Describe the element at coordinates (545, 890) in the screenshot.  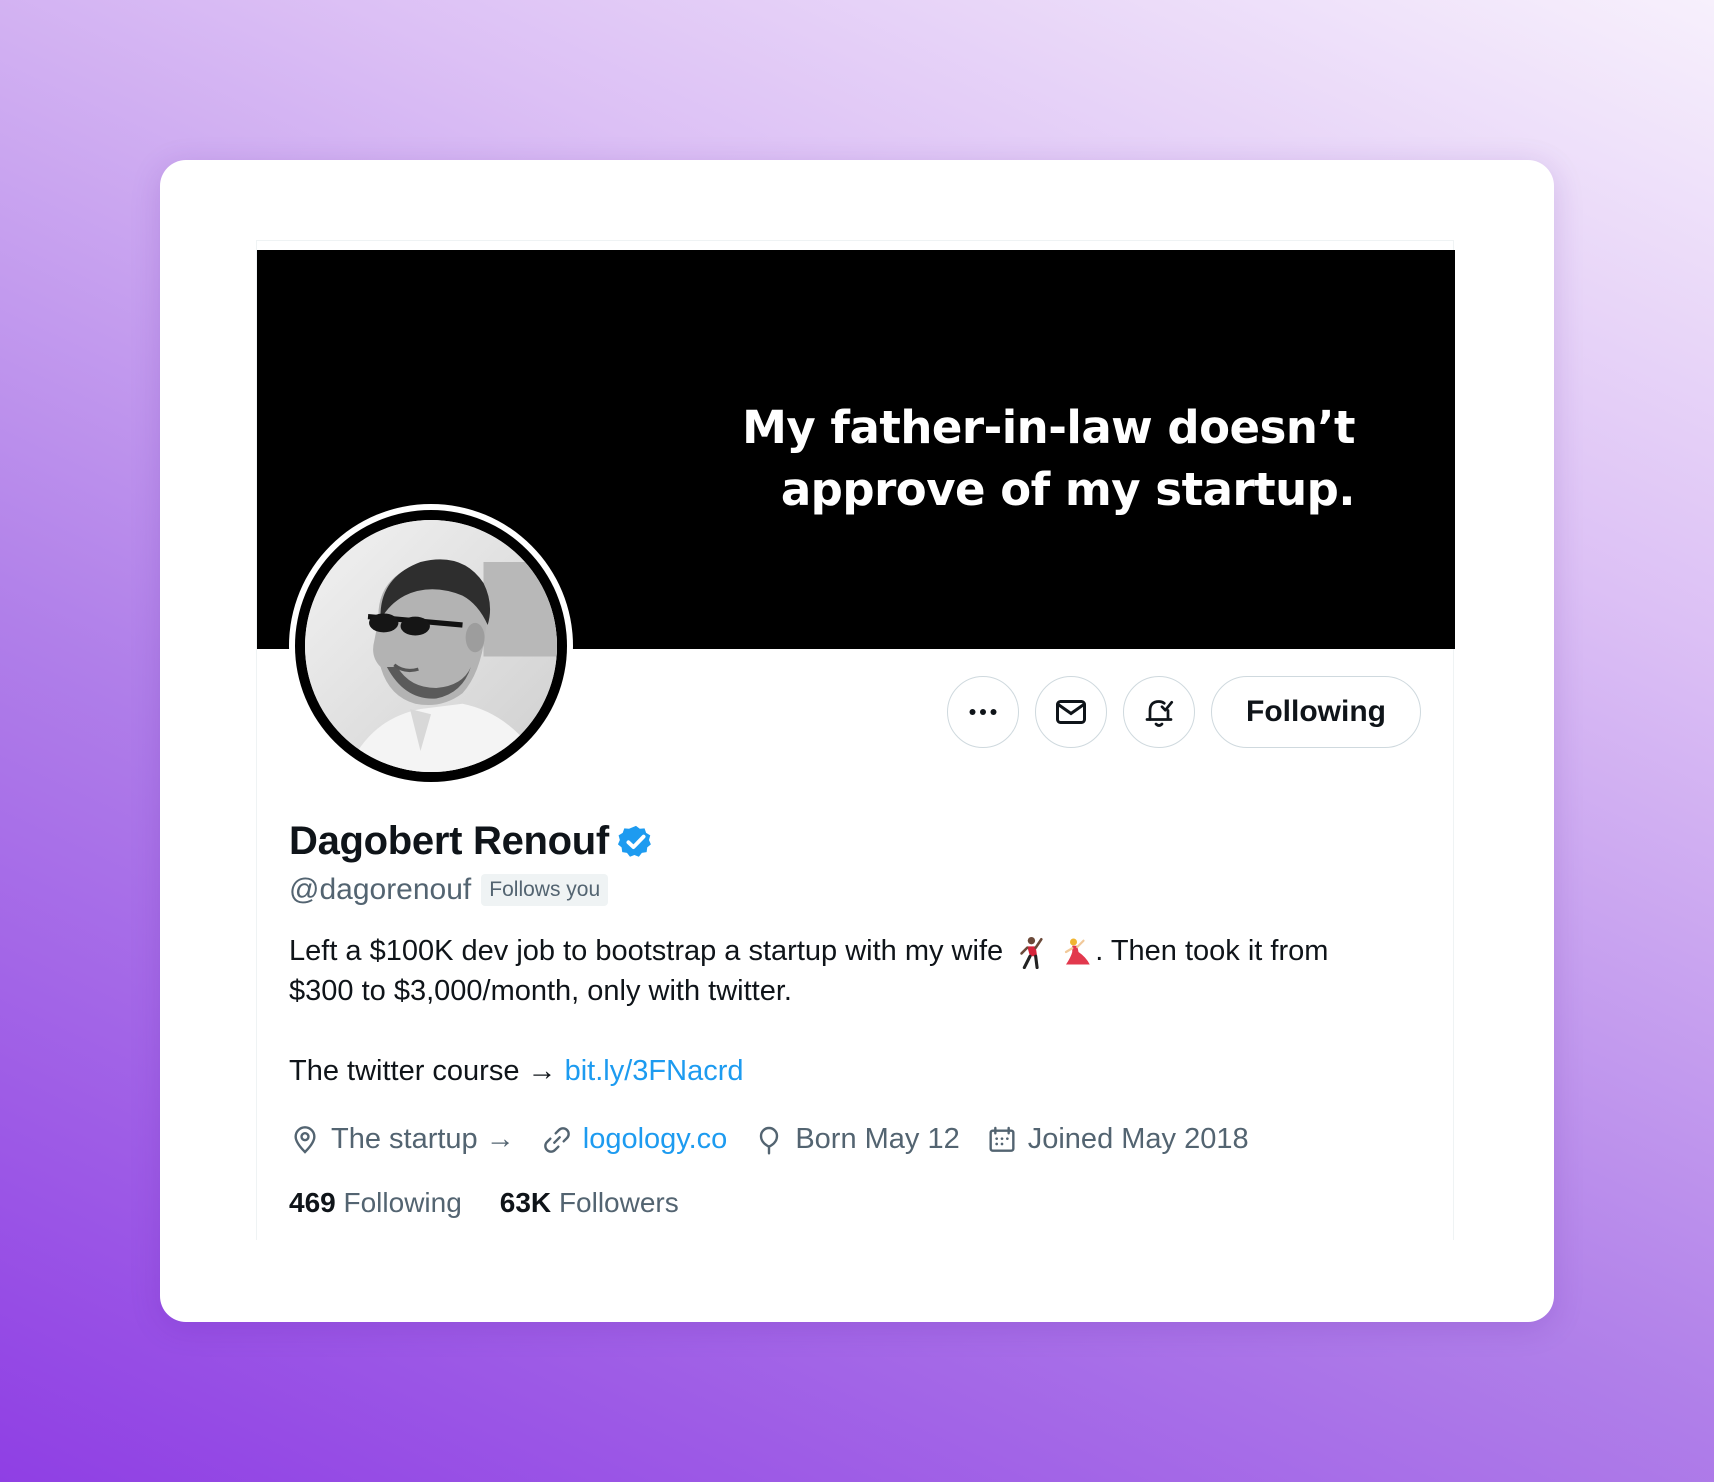
I see `follows-you-badge: Follows you` at that location.